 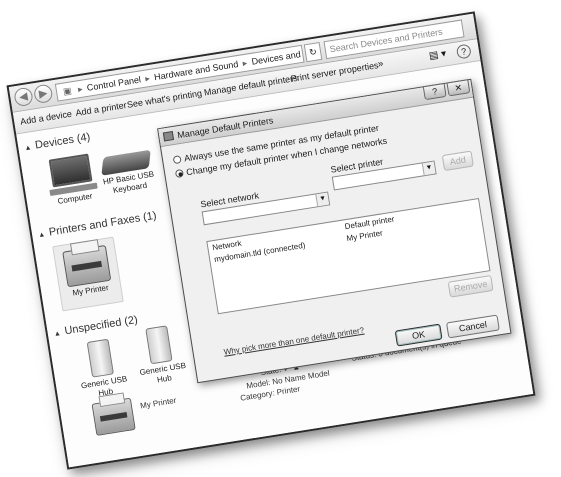 I want to click on device-usb-hub-2: Generic USB Hub, so click(x=160, y=355).